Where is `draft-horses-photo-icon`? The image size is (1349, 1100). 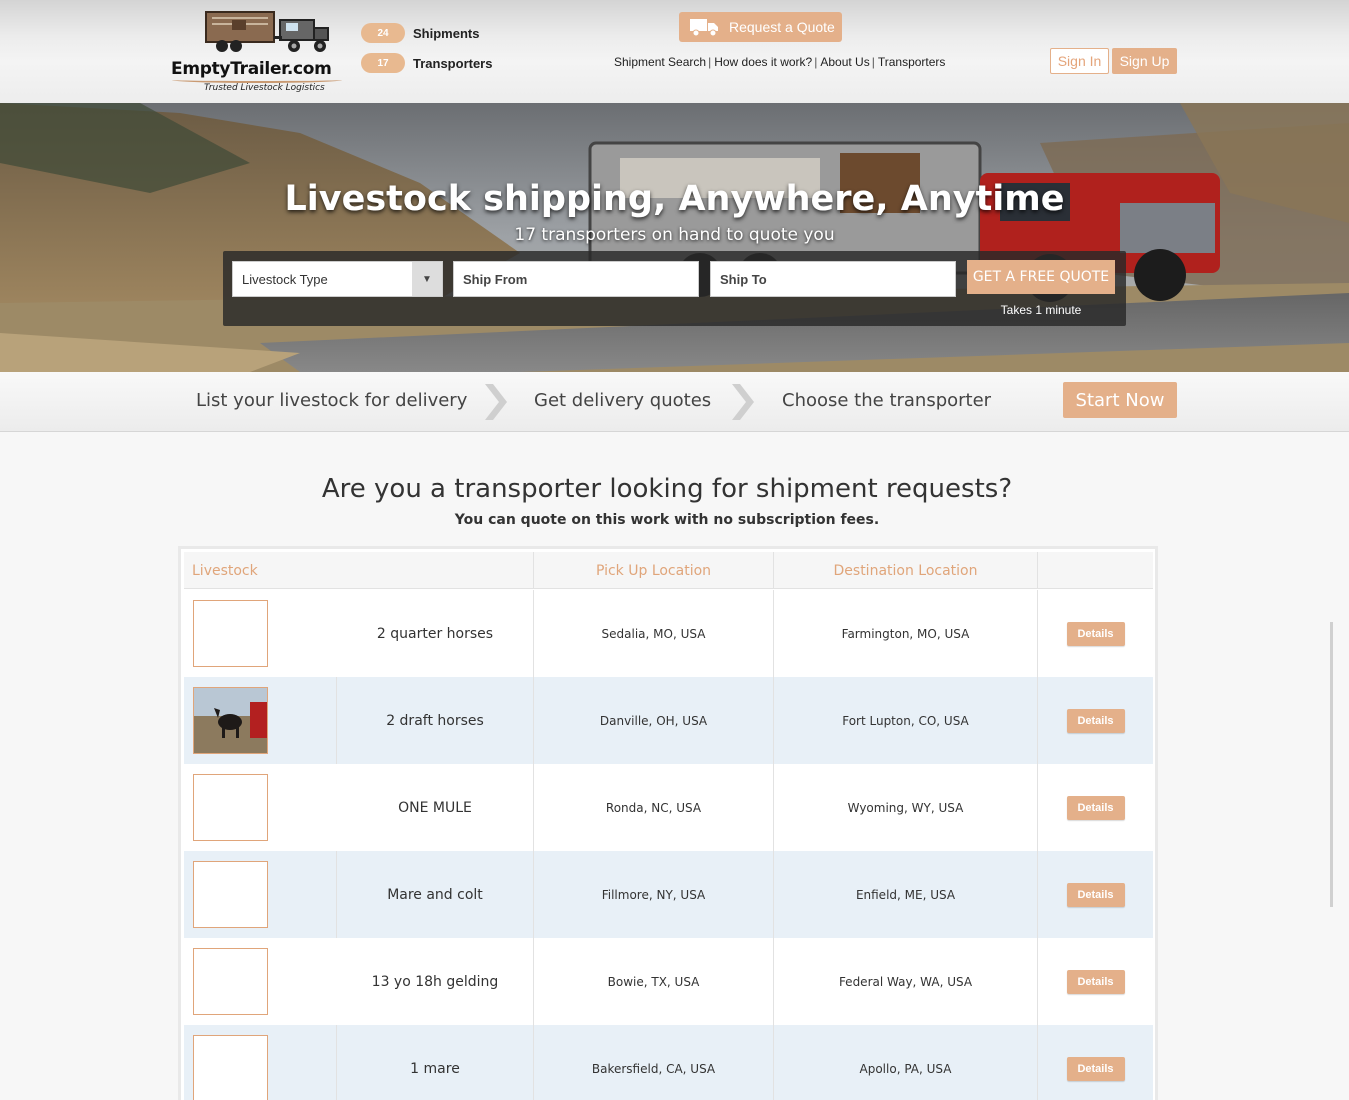 draft-horses-photo-icon is located at coordinates (230, 720).